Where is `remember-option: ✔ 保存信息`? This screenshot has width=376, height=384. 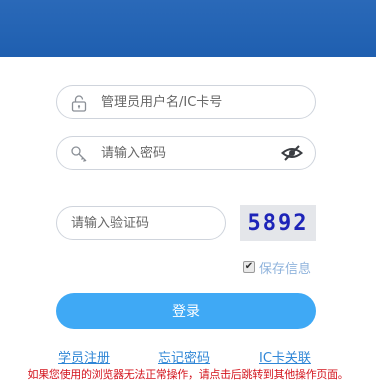 remember-option: ✔ 保存信息 is located at coordinates (277, 267).